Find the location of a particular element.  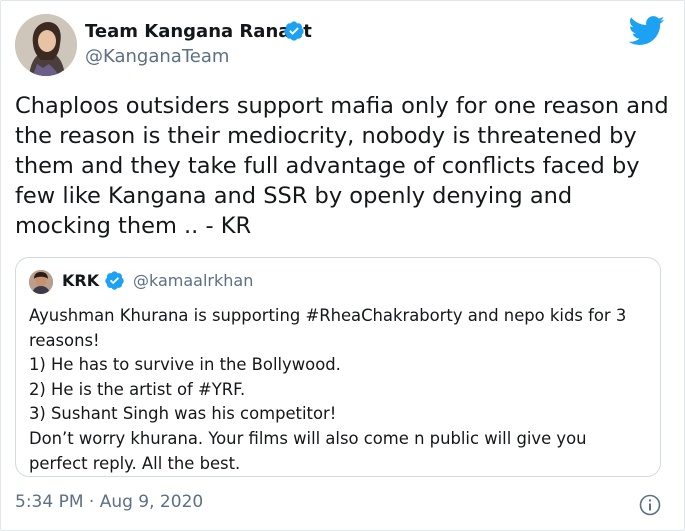

twitter-bird-icon is located at coordinates (647, 31).